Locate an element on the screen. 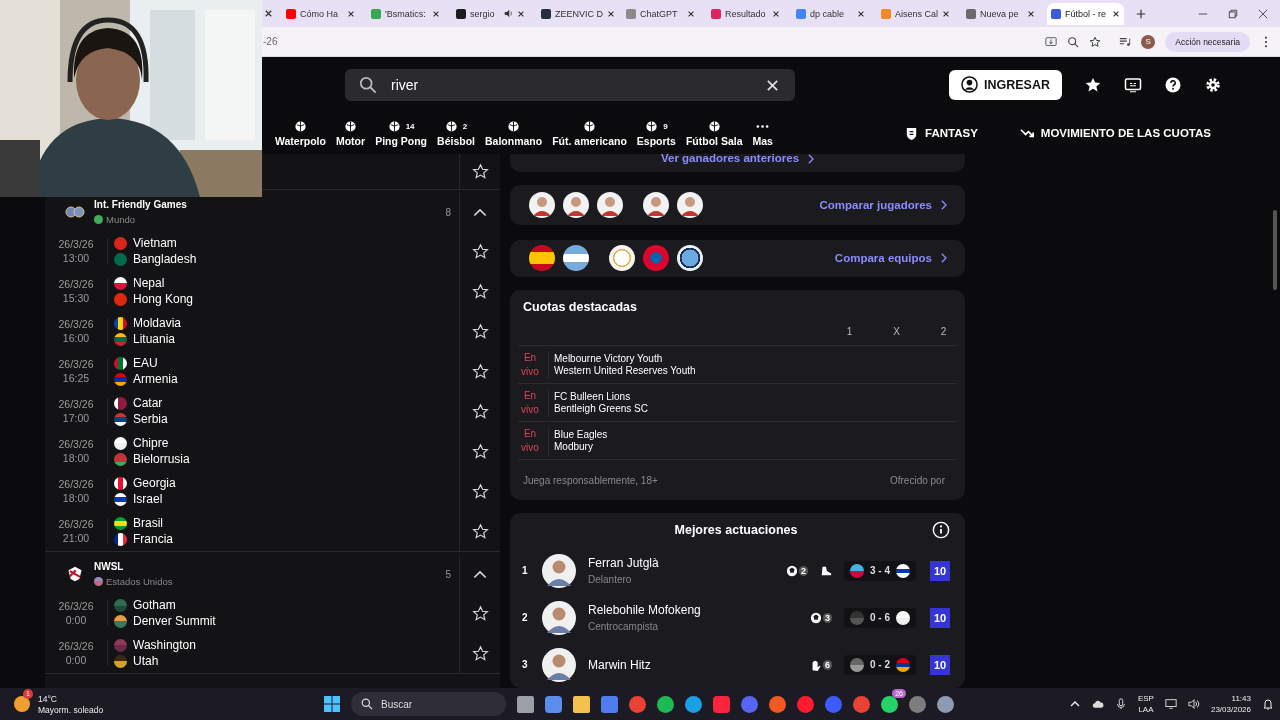 Image resolution: width=1280 pixels, height=720 pixels. language-text: ESP is located at coordinates (1145, 698).